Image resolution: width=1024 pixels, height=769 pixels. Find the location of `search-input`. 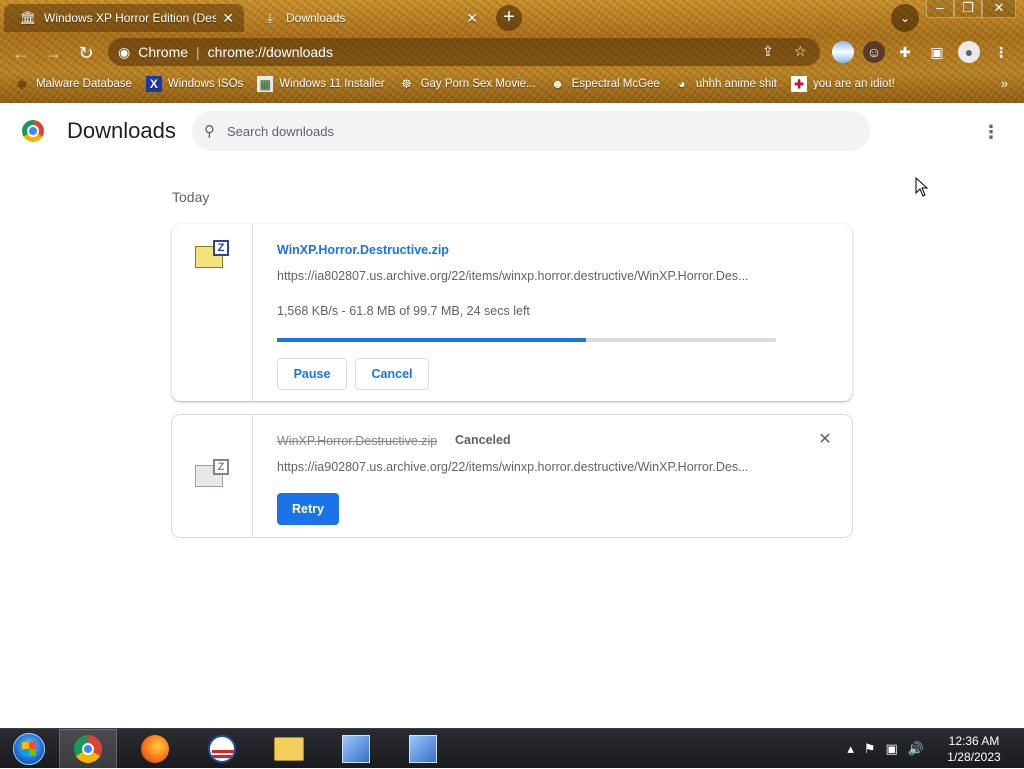

search-input is located at coordinates (527, 131).